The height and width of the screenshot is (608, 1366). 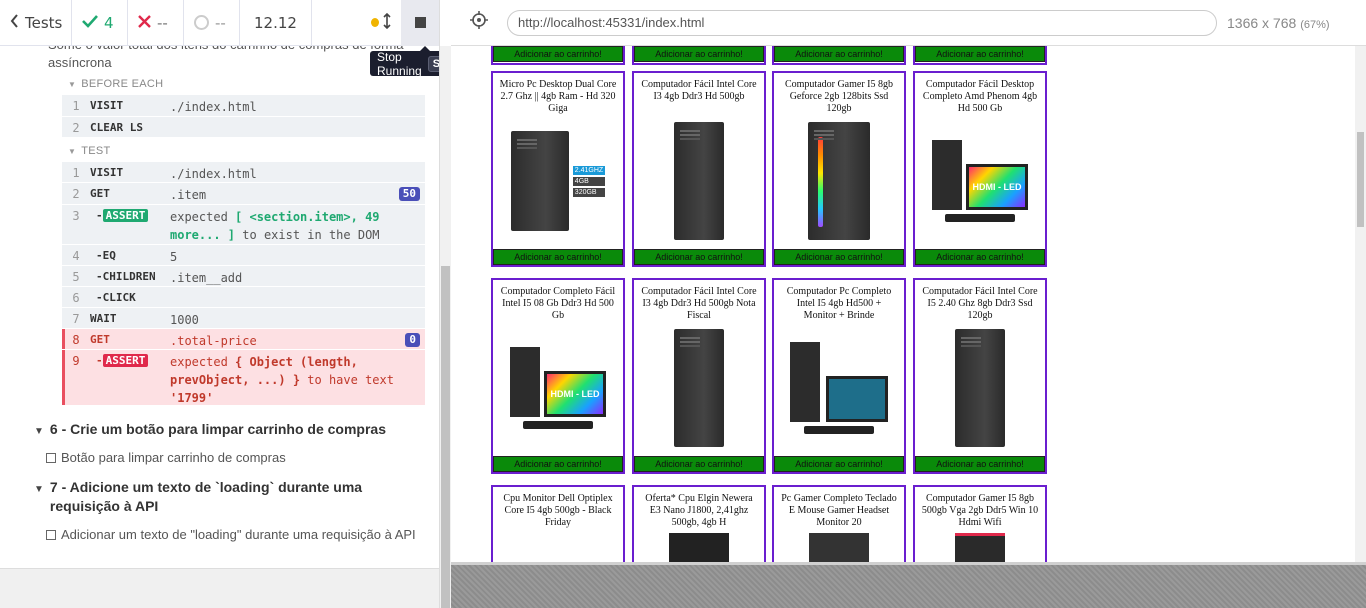 What do you see at coordinates (144, 23) in the screenshot?
I see `x-icon` at bounding box center [144, 23].